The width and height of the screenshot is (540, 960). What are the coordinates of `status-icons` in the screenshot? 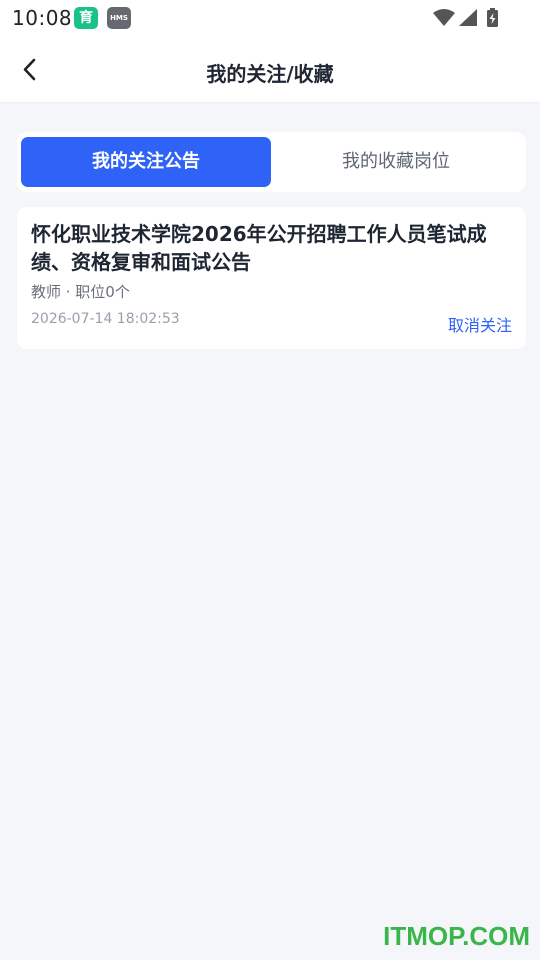 It's located at (465, 17).